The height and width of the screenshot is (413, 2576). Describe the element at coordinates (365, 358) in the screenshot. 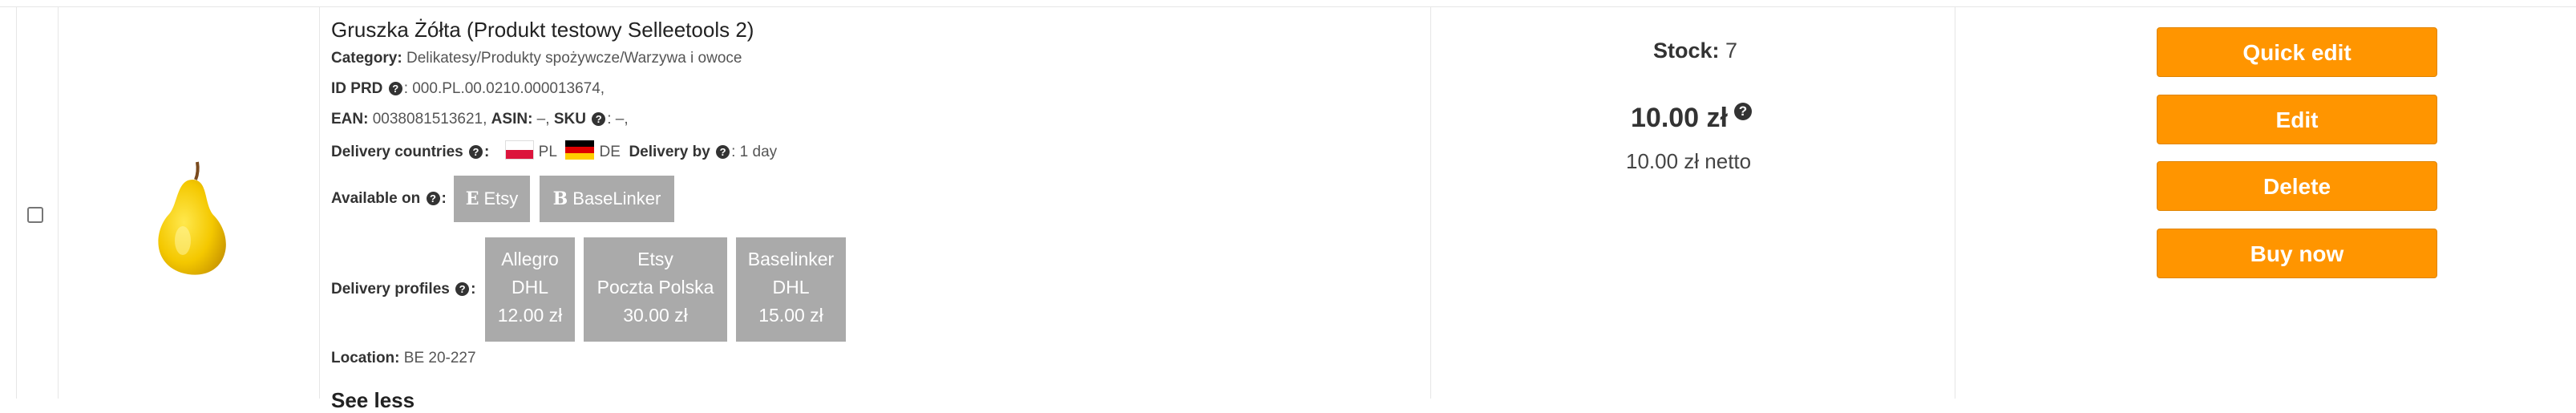

I see `location-label: Location:` at that location.